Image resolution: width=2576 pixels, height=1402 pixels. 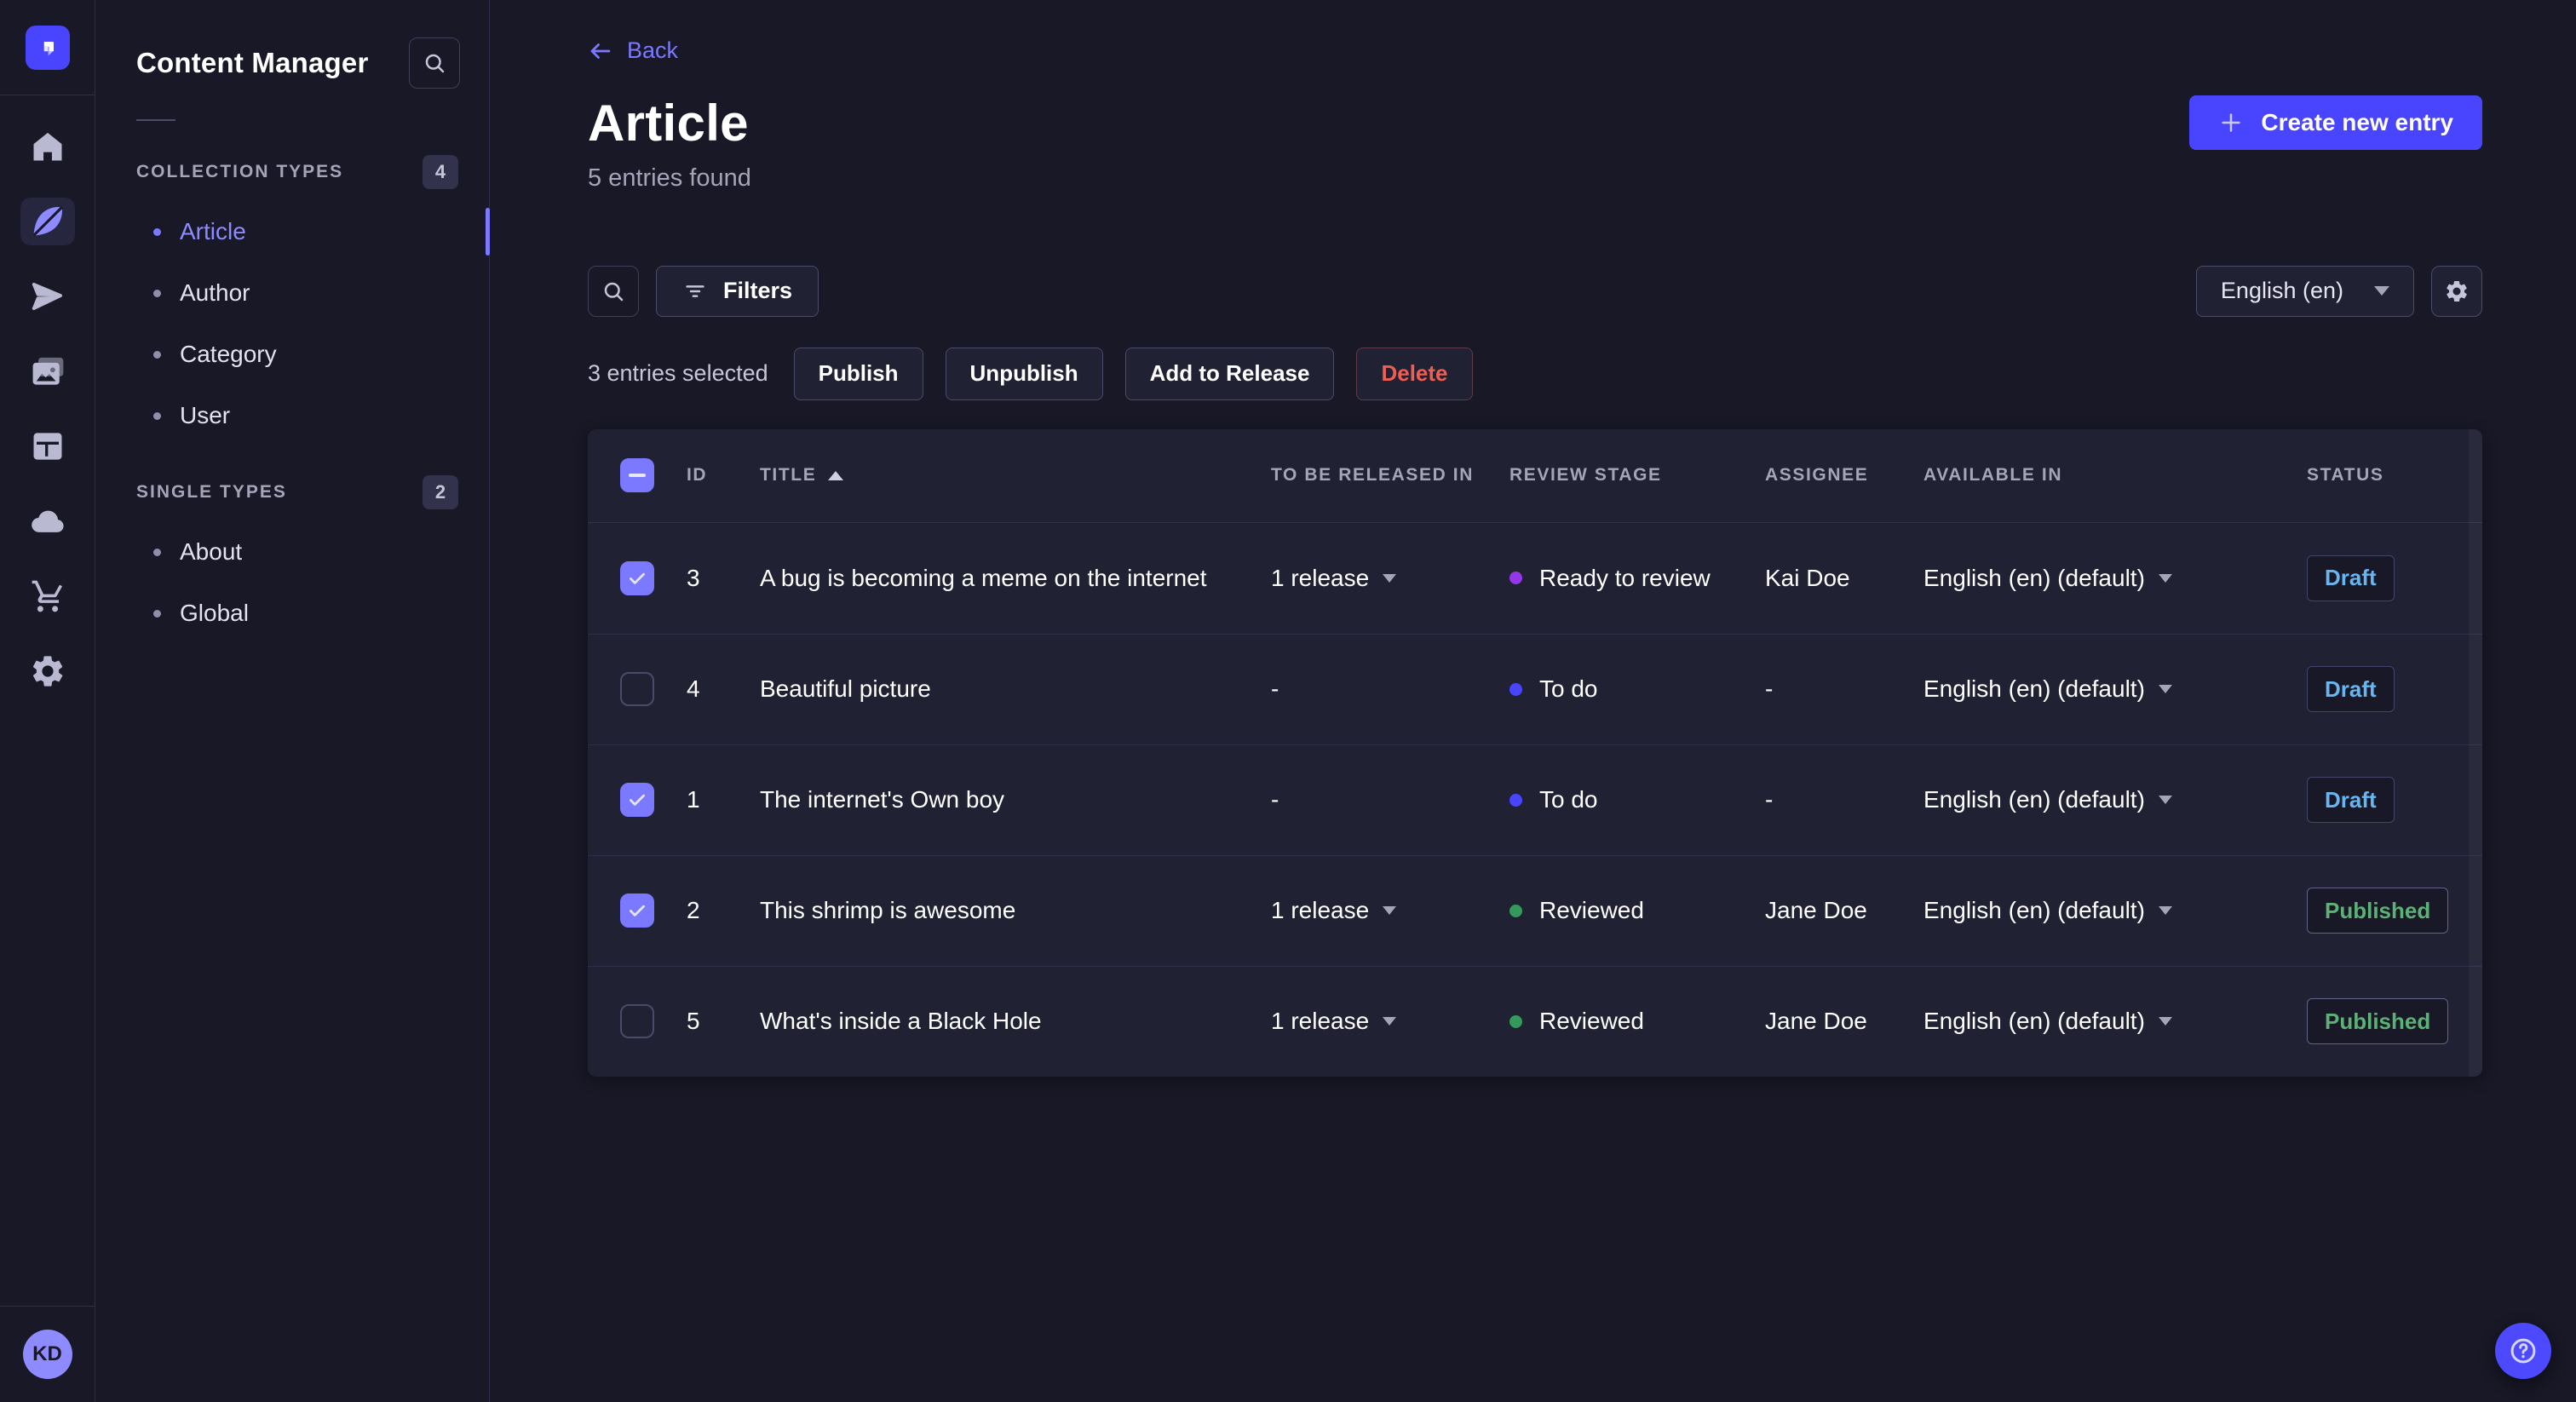 I want to click on subnav-search-button, so click(x=434, y=63).